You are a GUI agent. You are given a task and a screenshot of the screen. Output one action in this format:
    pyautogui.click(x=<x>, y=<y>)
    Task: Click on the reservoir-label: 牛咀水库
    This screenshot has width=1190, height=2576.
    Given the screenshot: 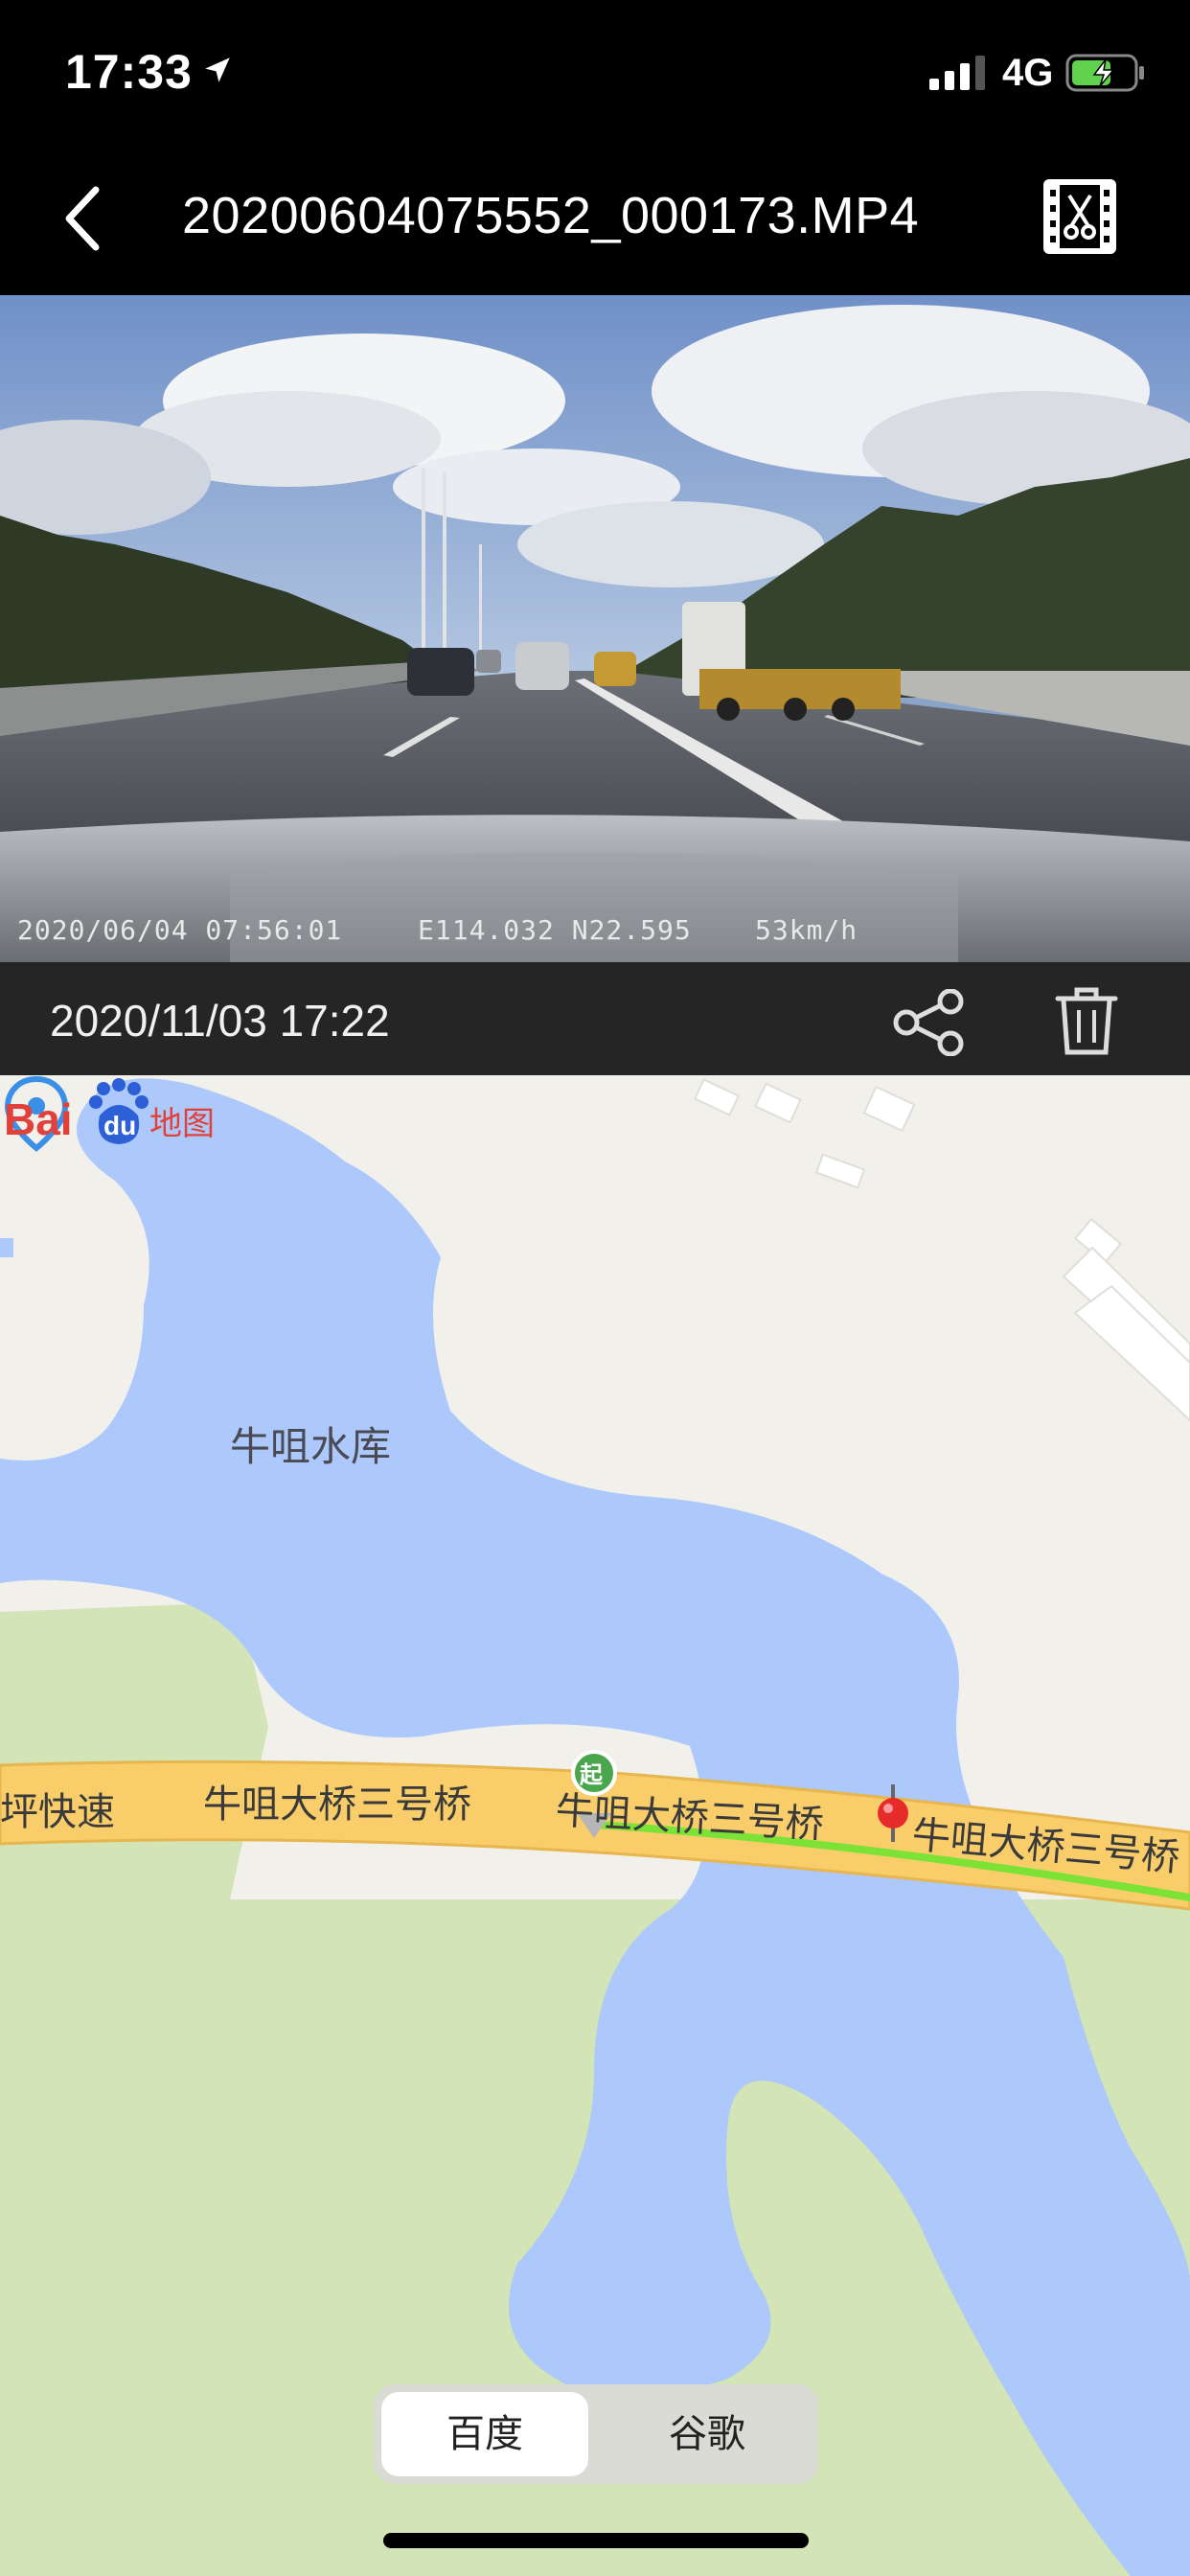 What is the action you would take?
    pyautogui.click(x=311, y=1446)
    